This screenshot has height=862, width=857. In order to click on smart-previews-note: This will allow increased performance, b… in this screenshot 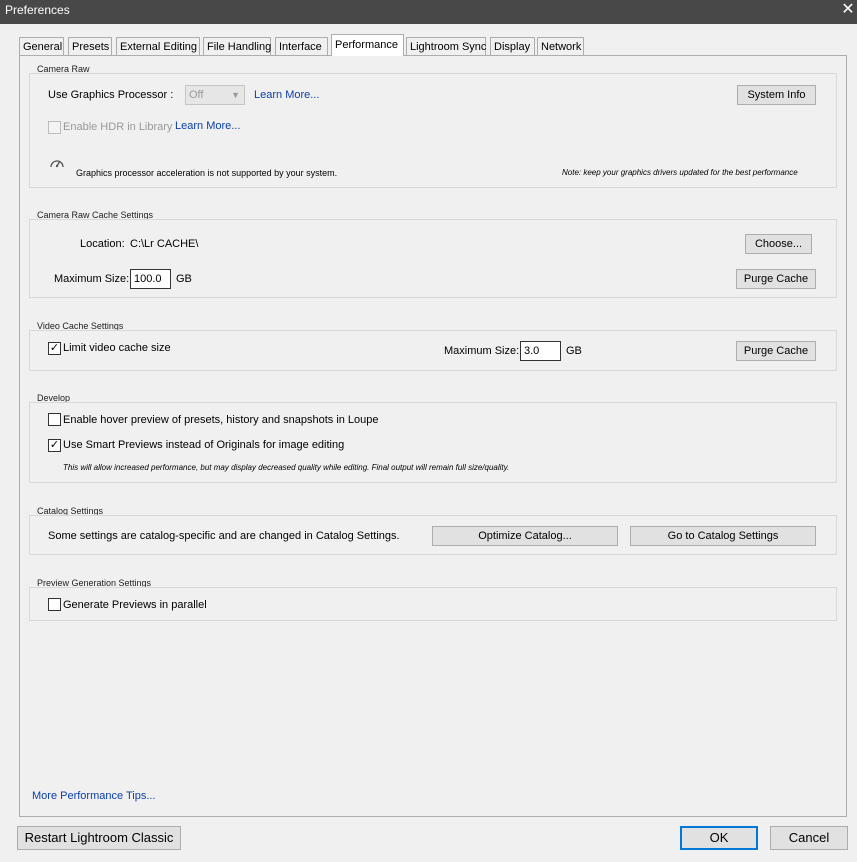, I will do `click(286, 467)`.